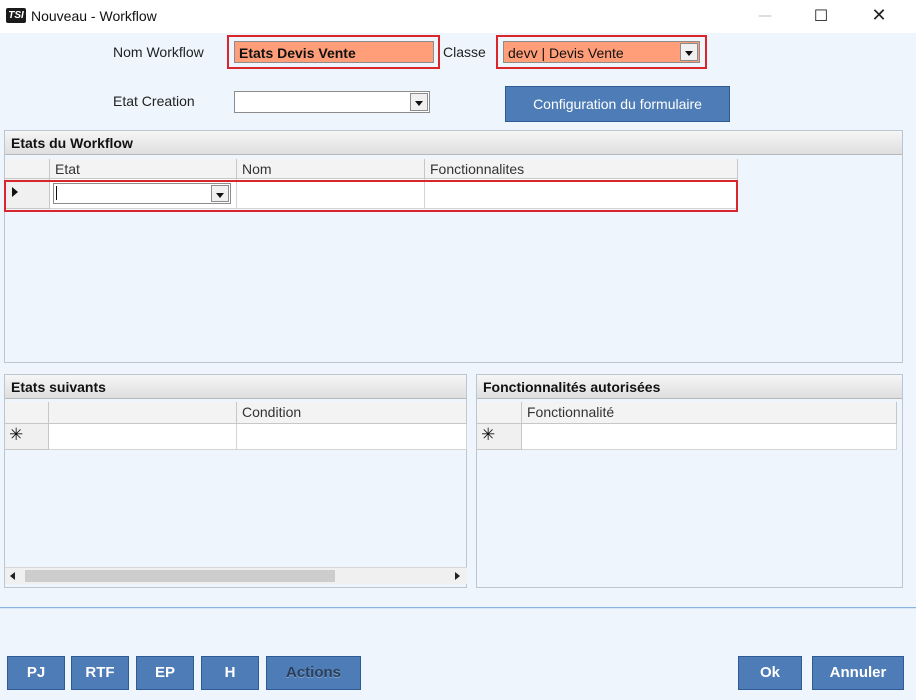 The height and width of the screenshot is (700, 916). What do you see at coordinates (313, 673) in the screenshot?
I see `actions-button: Actions` at bounding box center [313, 673].